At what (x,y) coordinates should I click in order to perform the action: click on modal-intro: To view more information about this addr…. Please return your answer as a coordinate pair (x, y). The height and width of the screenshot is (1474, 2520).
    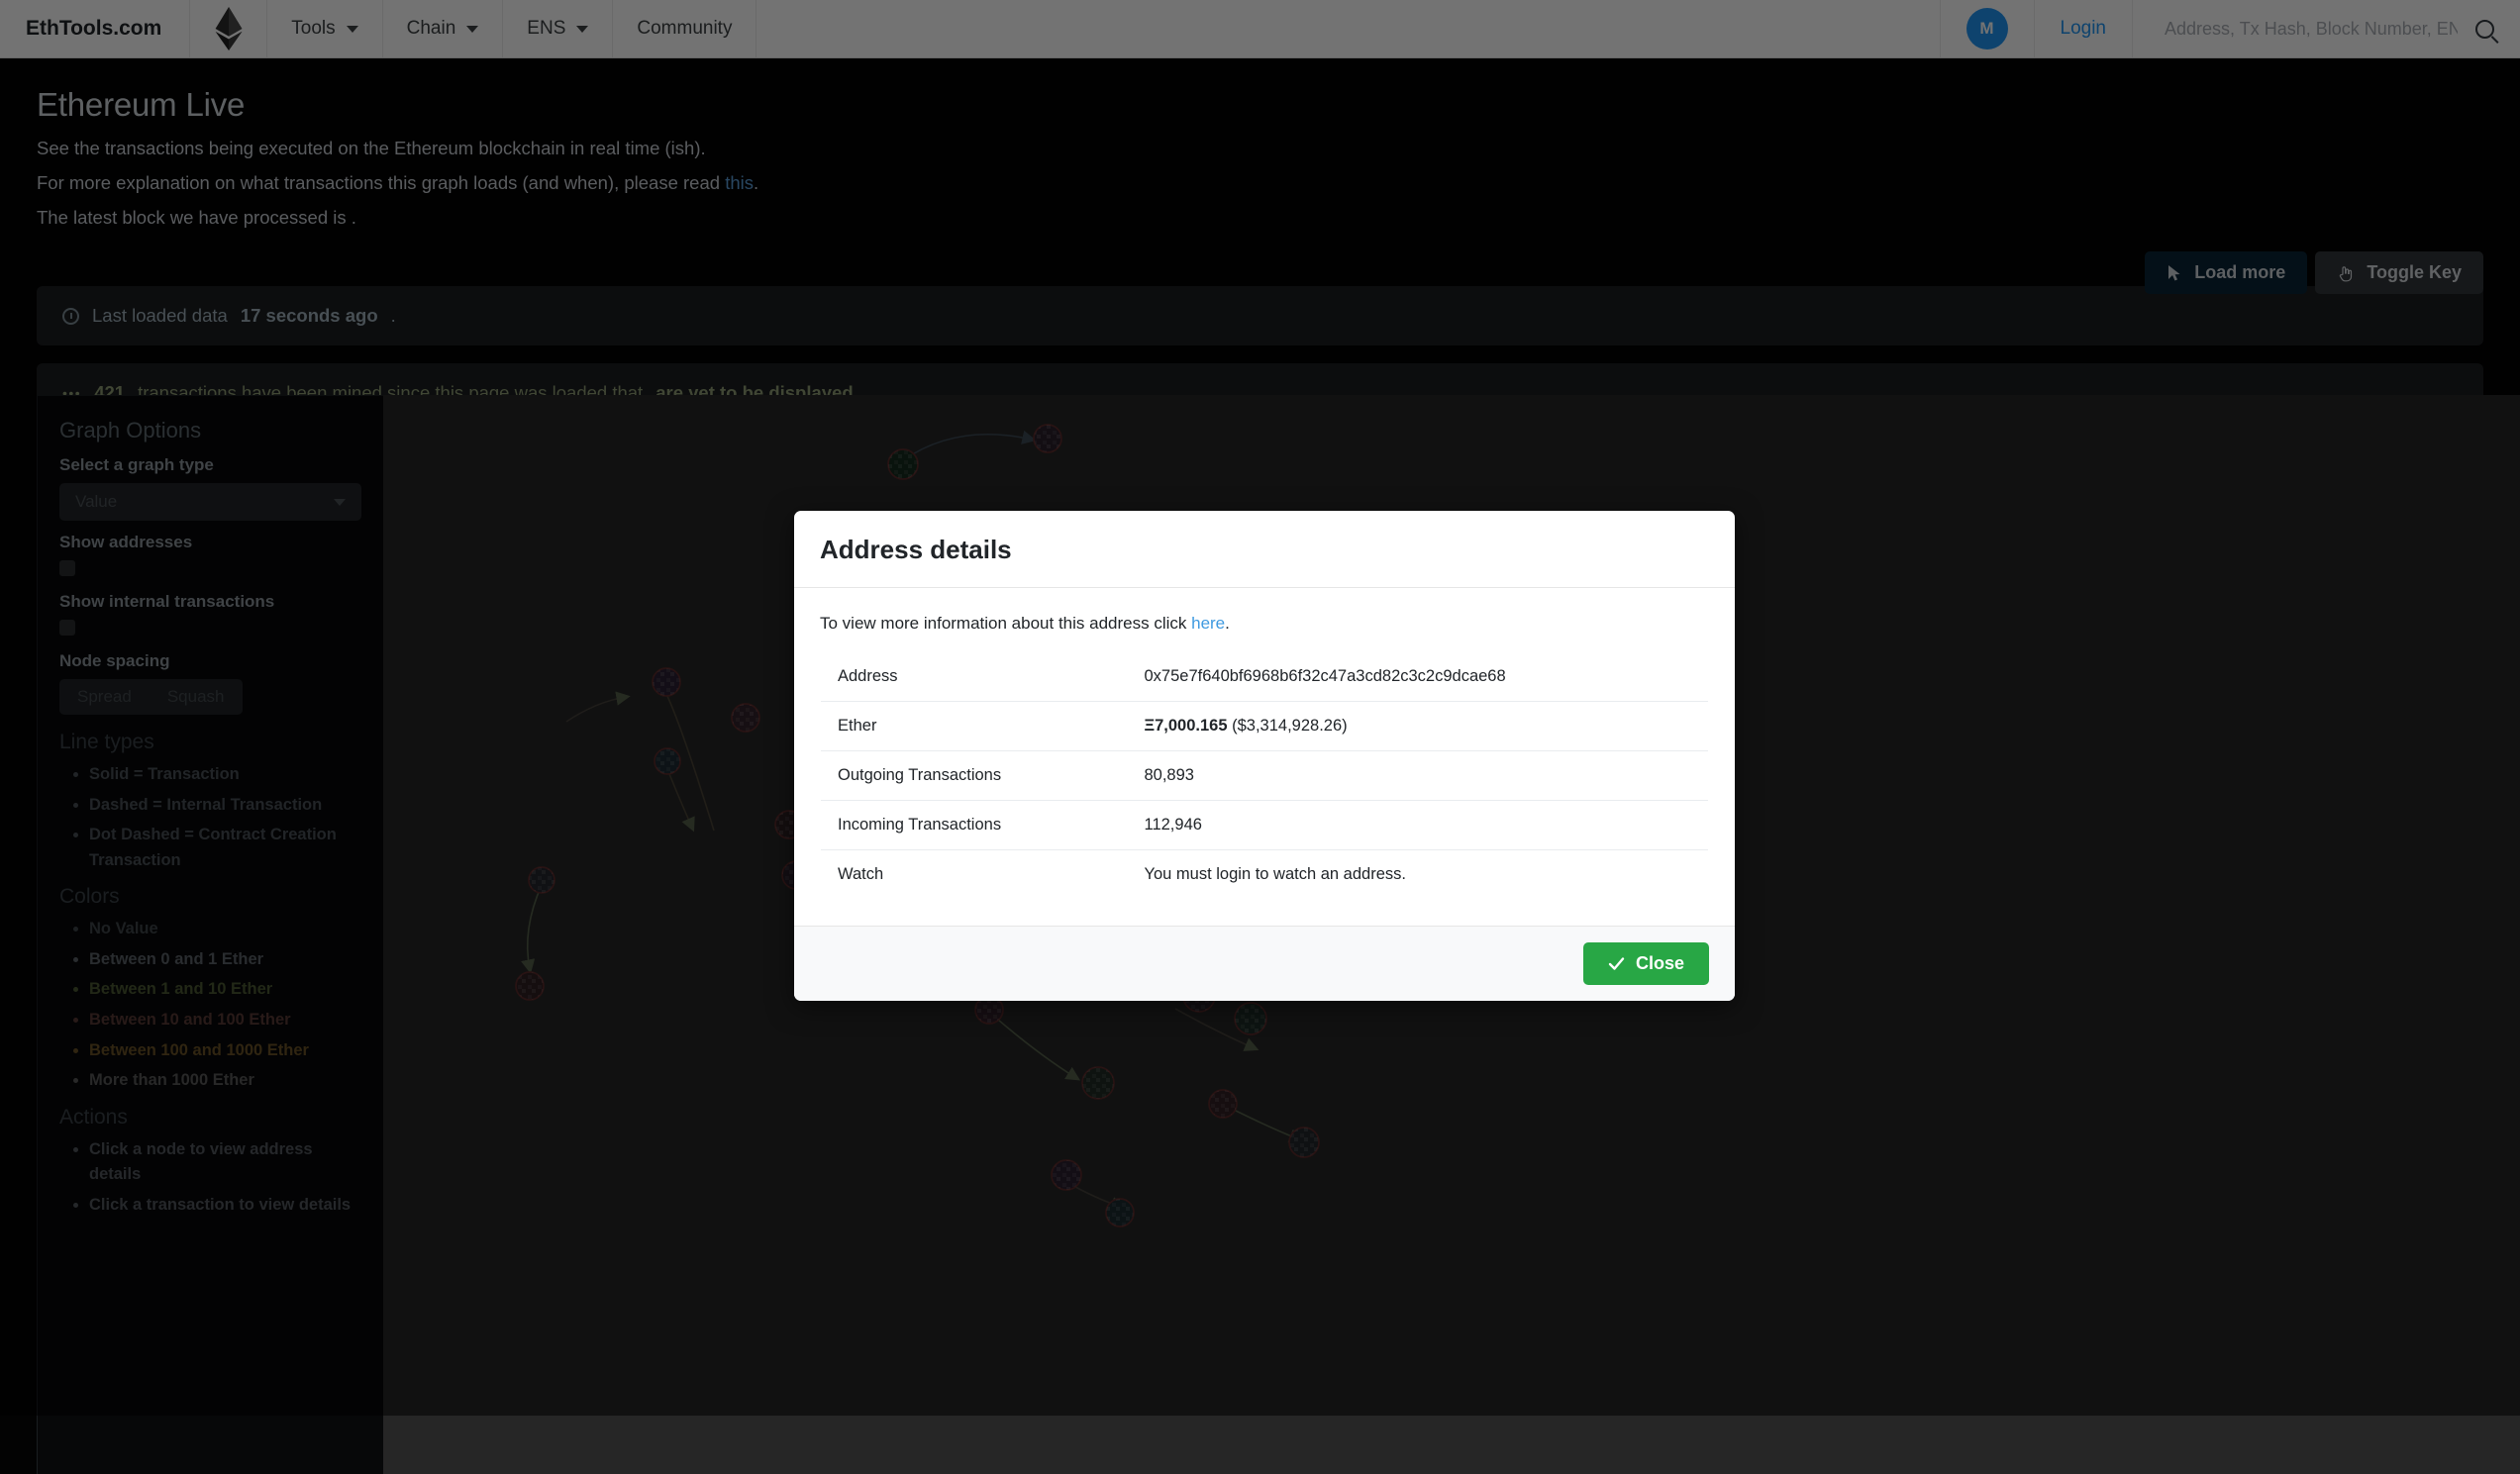
    Looking at the image, I should click on (1264, 624).